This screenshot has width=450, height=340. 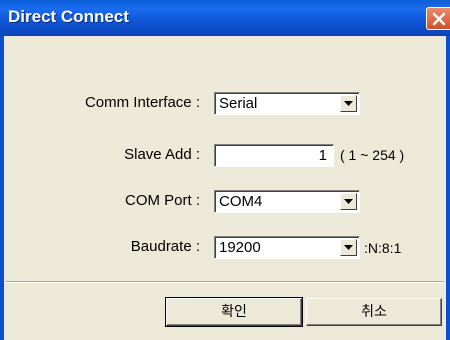 I want to click on ok-button: 확인, so click(x=234, y=312).